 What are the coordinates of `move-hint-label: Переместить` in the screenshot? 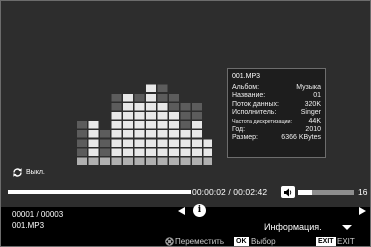 It's located at (200, 241).